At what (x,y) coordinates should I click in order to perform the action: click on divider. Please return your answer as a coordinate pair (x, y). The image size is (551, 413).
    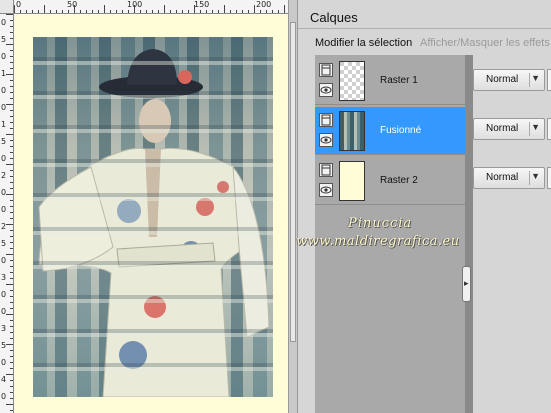
    Looking at the image, I should click on (529, 178).